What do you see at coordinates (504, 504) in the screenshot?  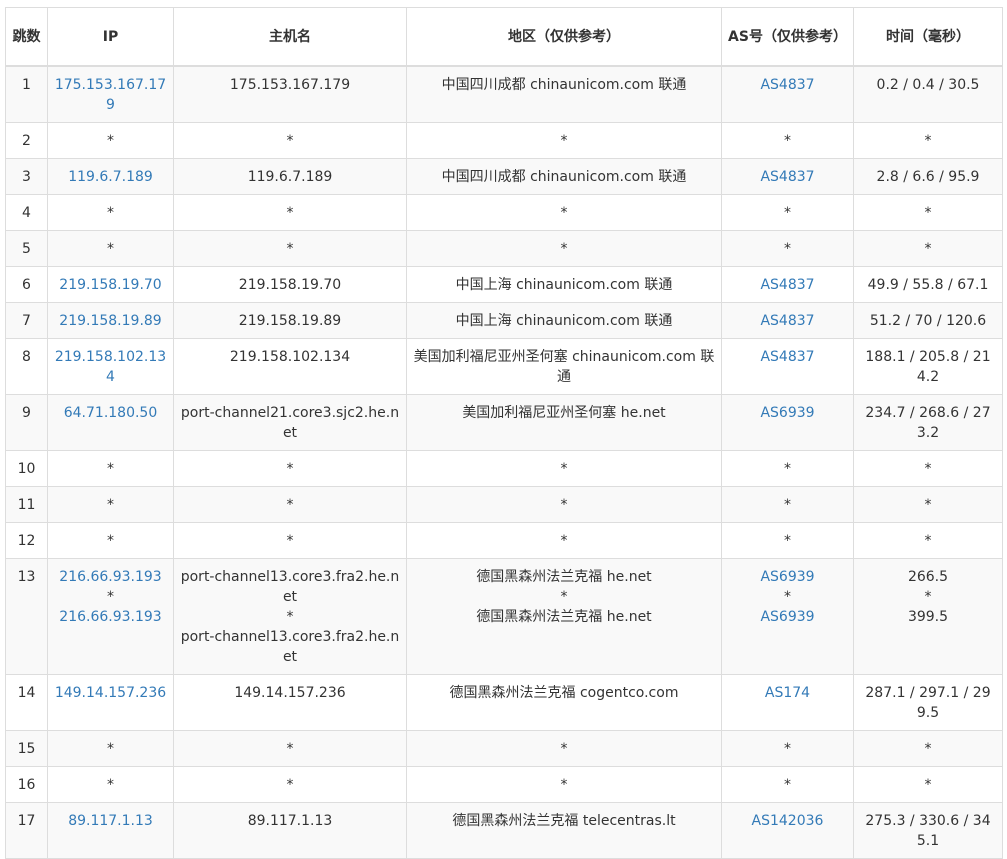 I see `table-row: 11 * * * * *` at bounding box center [504, 504].